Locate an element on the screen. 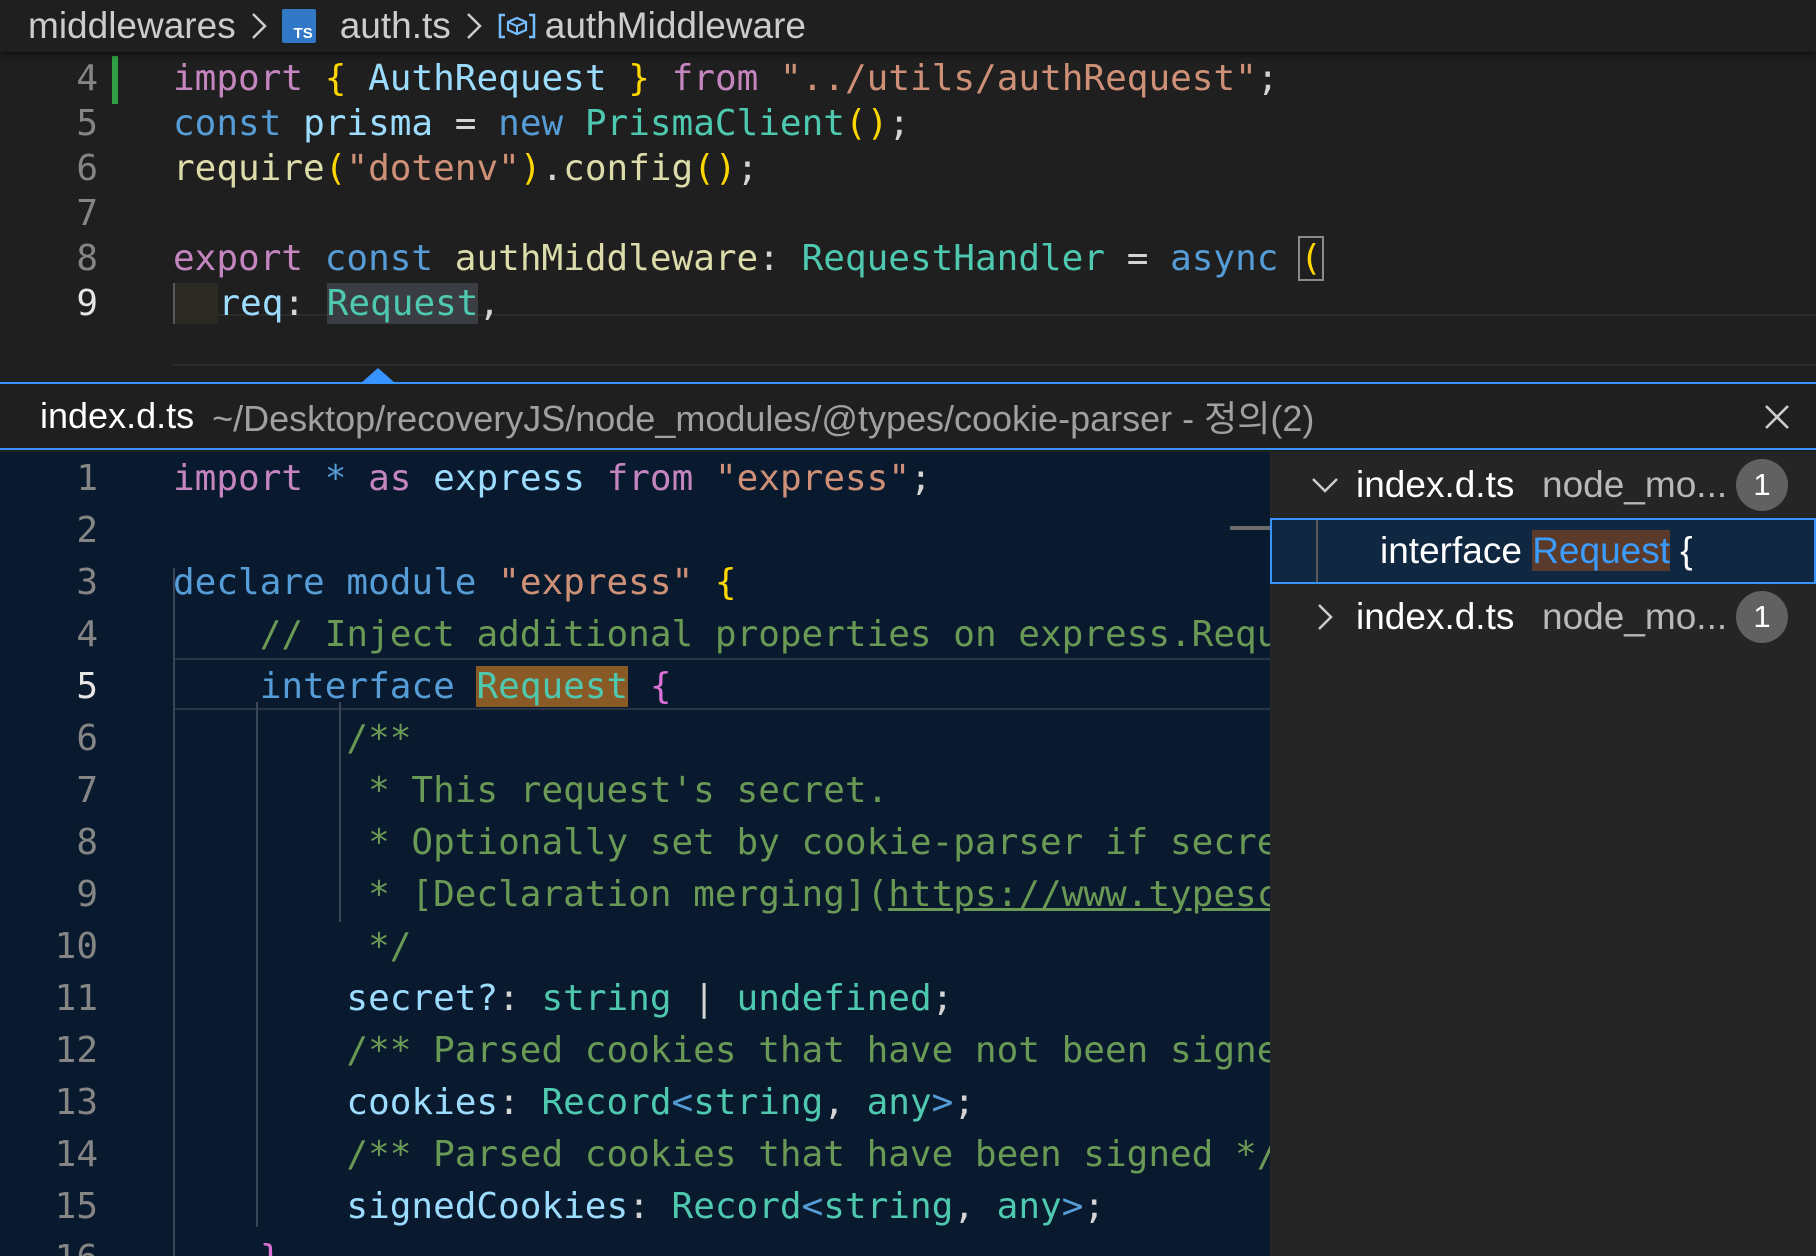  code-line: 3 declare module "express" { is located at coordinates (635, 582).